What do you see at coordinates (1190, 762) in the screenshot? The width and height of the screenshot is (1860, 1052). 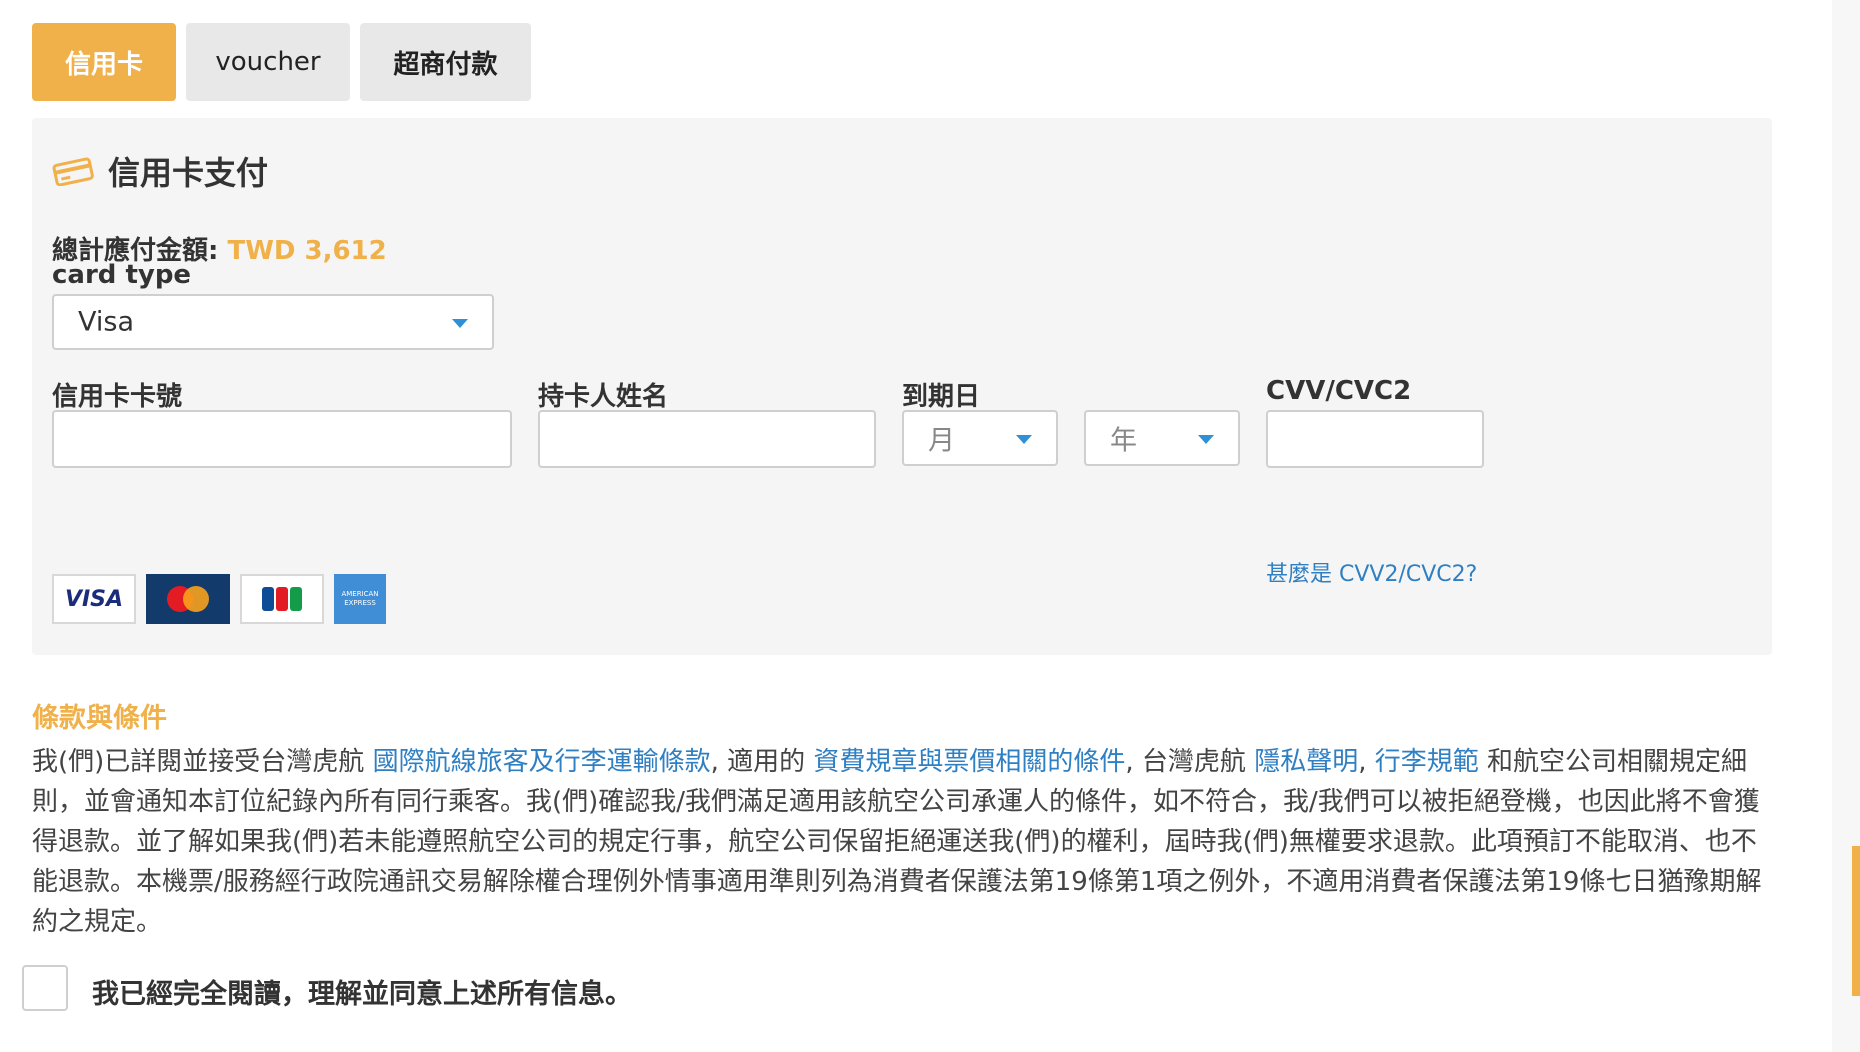 I see `terms-text: , 台灣虎航` at bounding box center [1190, 762].